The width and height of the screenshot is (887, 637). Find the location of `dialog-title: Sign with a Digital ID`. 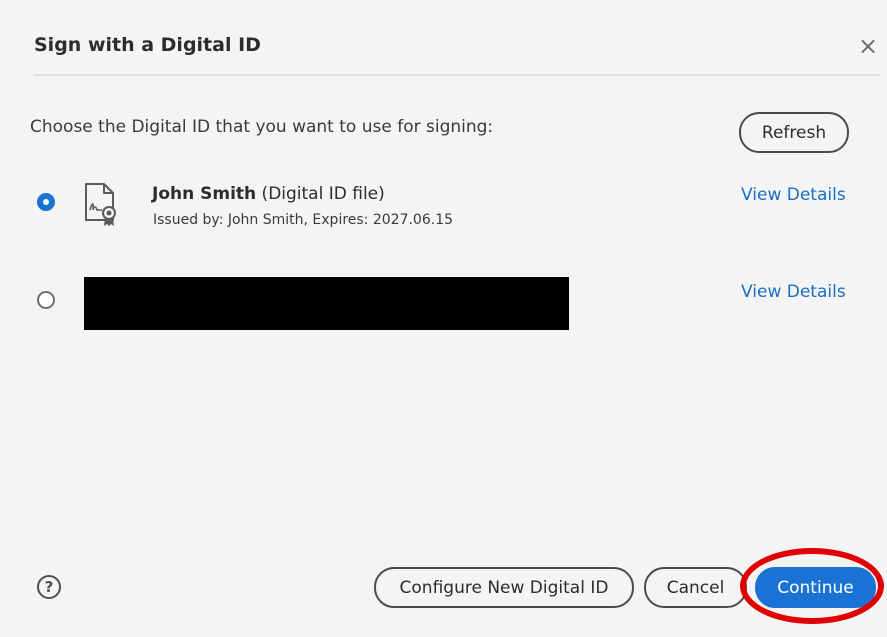

dialog-title: Sign with a Digital ID is located at coordinates (147, 45).